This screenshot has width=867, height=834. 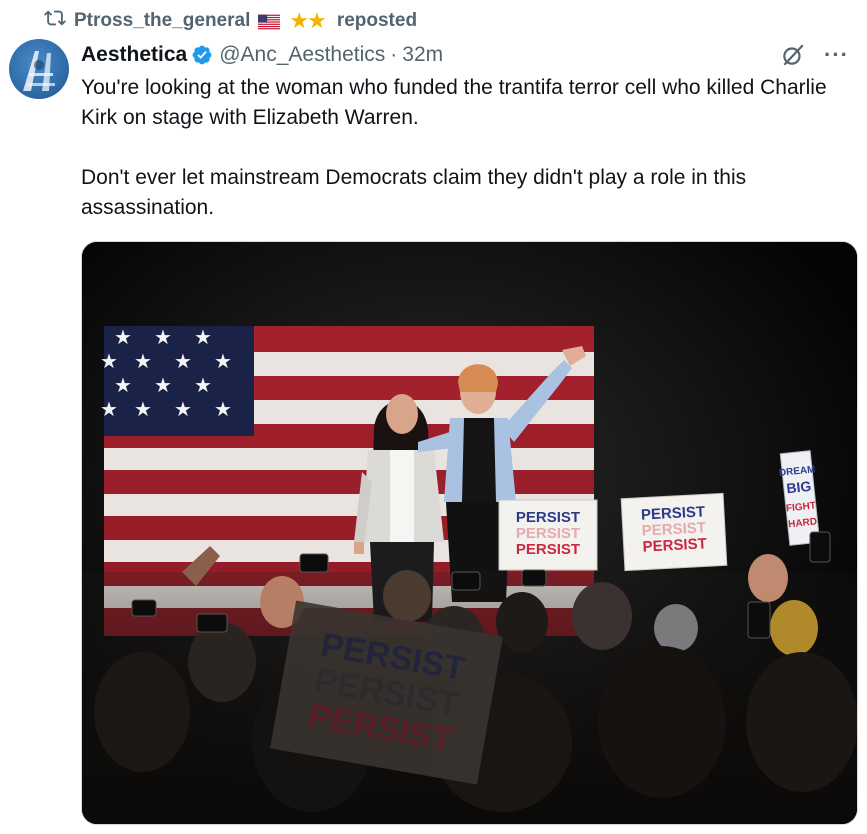 What do you see at coordinates (162, 21) in the screenshot?
I see `reposter-name: Ptross_the_general` at bounding box center [162, 21].